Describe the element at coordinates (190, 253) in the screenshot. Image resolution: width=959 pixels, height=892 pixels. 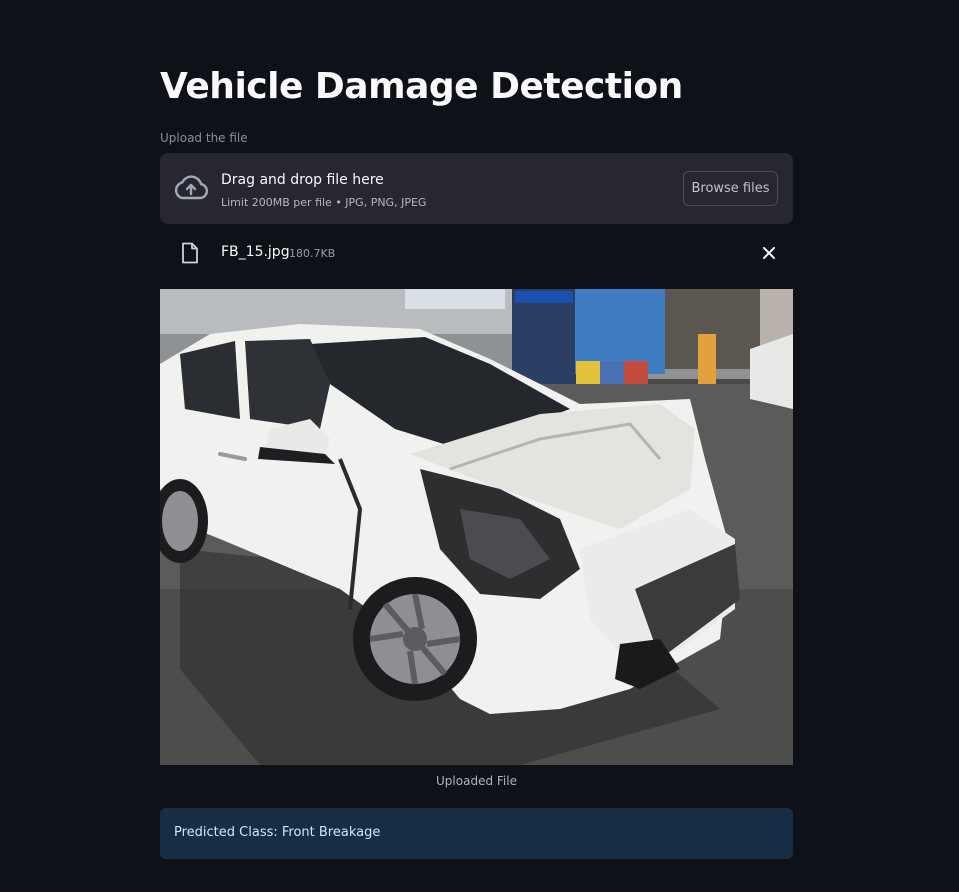
I see `file-icon` at that location.